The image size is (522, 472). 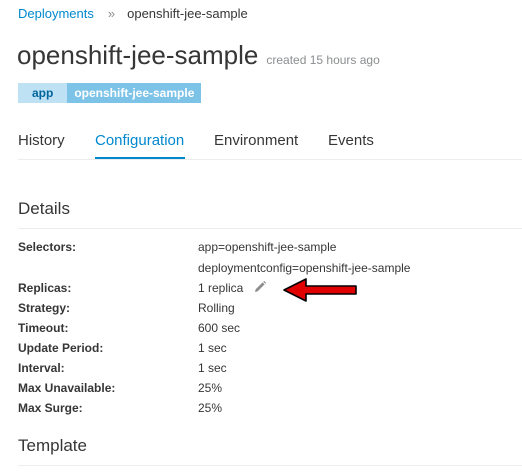 What do you see at coordinates (212, 368) in the screenshot?
I see `interval-value: 1 sec` at bounding box center [212, 368].